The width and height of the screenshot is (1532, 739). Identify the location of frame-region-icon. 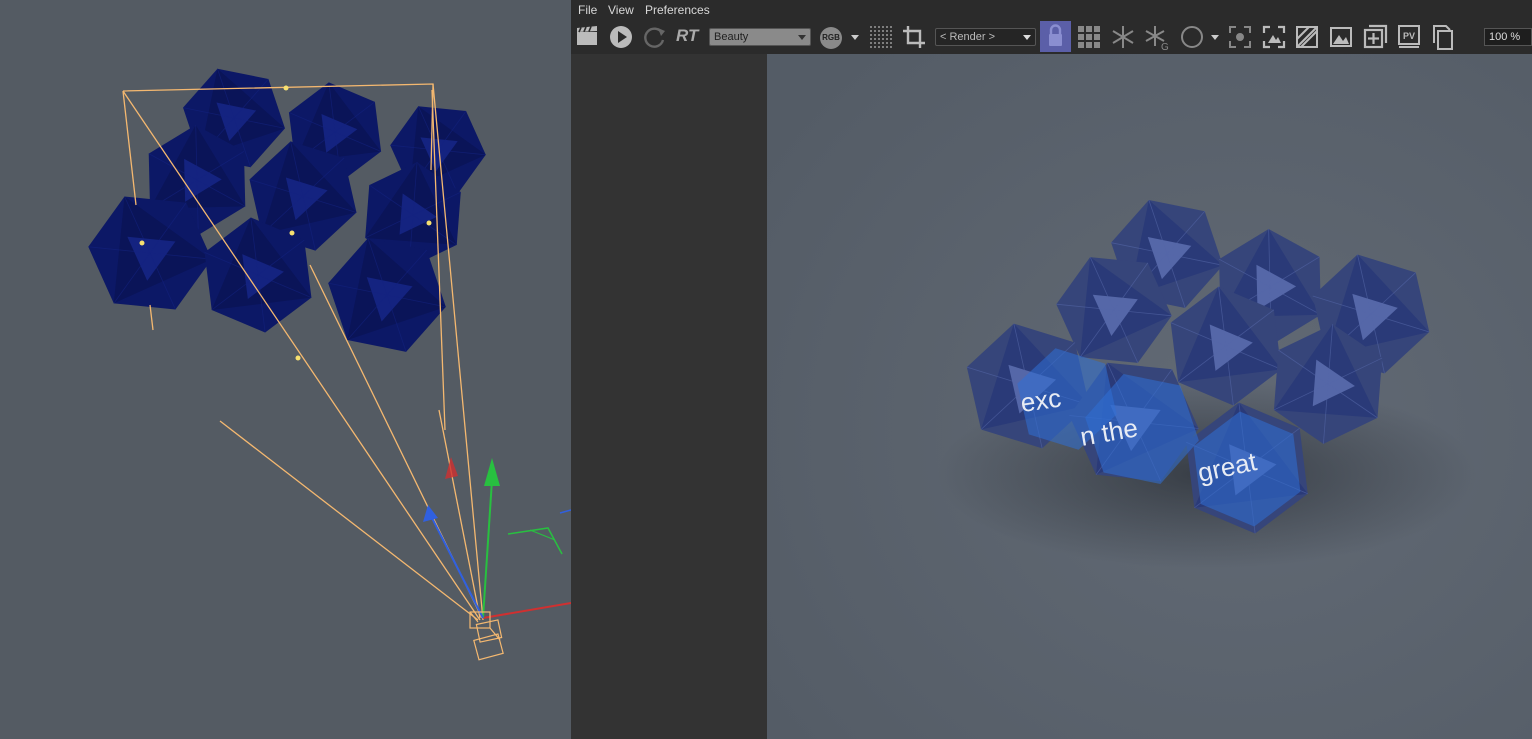
(1274, 37).